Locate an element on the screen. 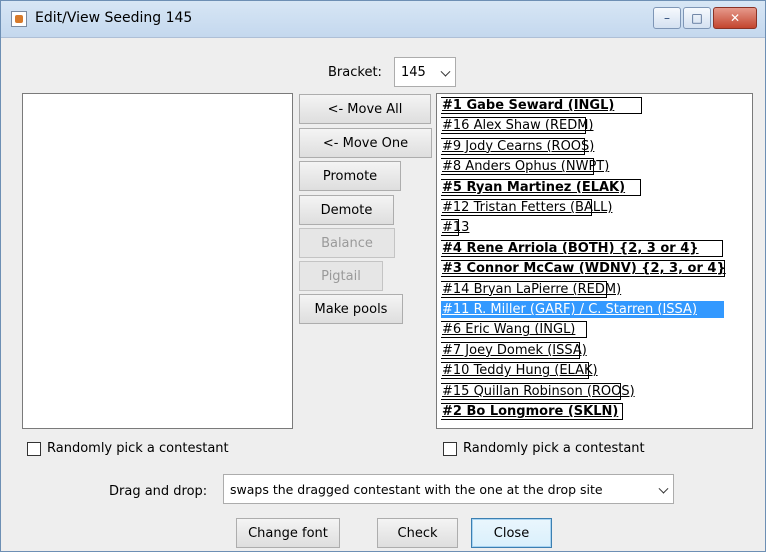  seeding-list-item: #10 Teddy Hung (ELAK) is located at coordinates (519, 371).